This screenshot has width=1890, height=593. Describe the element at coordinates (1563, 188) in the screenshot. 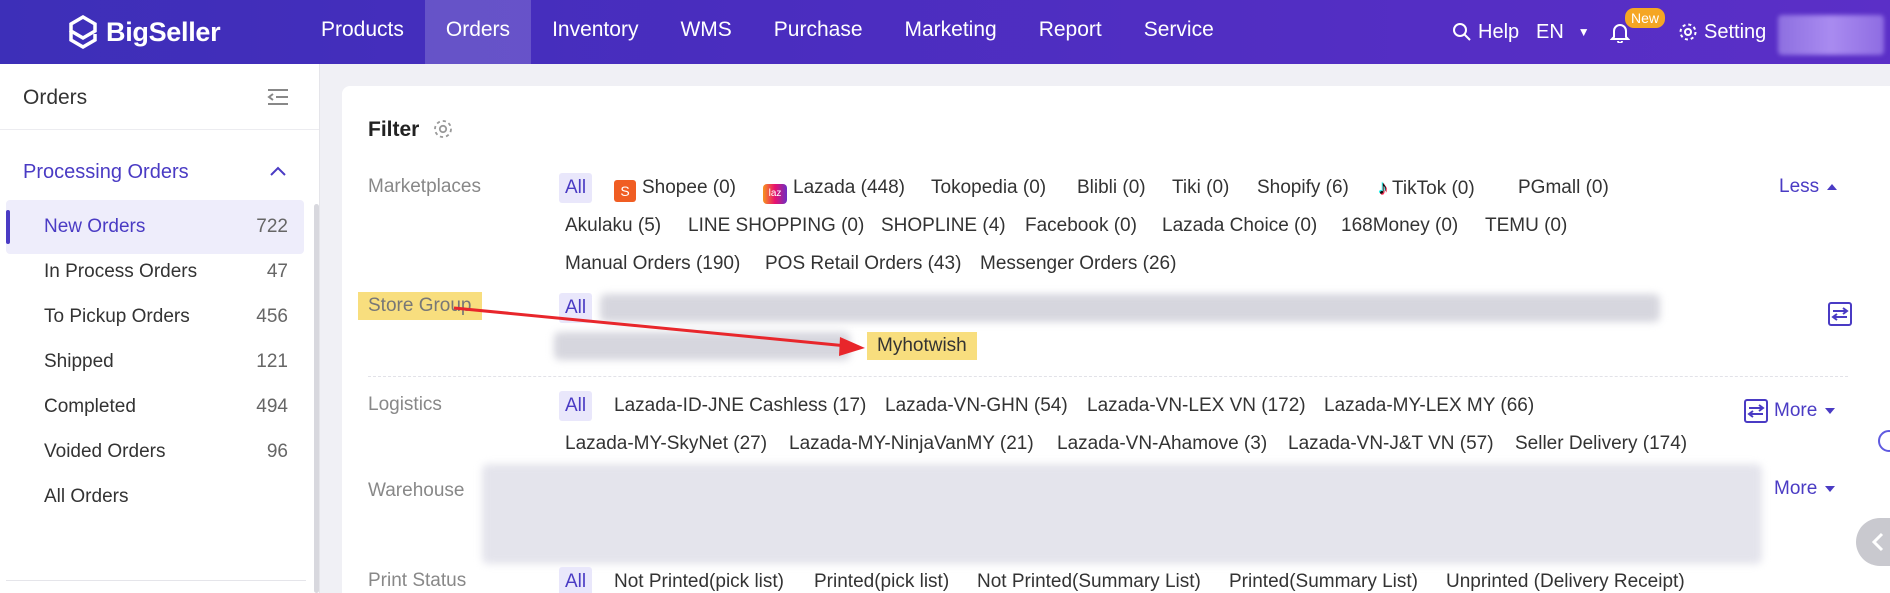

I see `marketplace-pgmall: PGmall (0)` at that location.